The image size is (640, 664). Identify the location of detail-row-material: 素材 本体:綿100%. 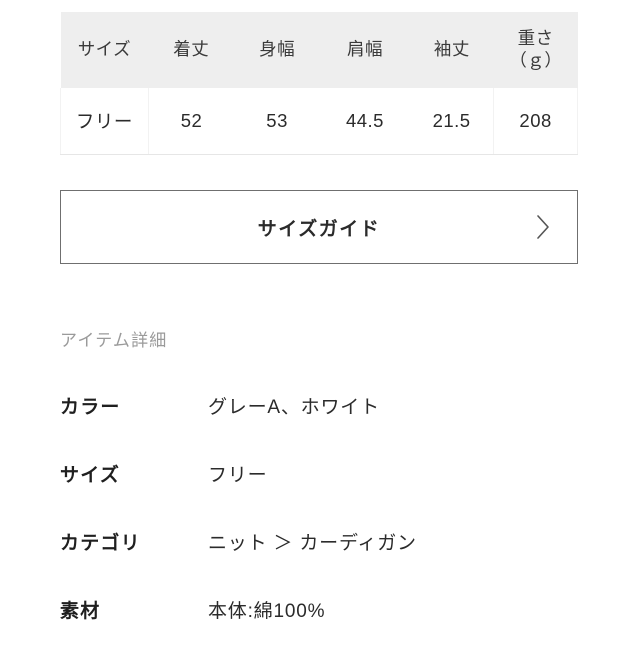
(320, 630).